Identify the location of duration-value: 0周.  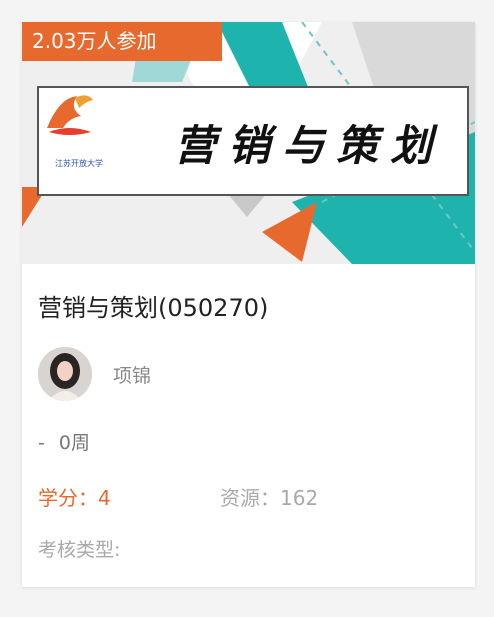
(74, 443).